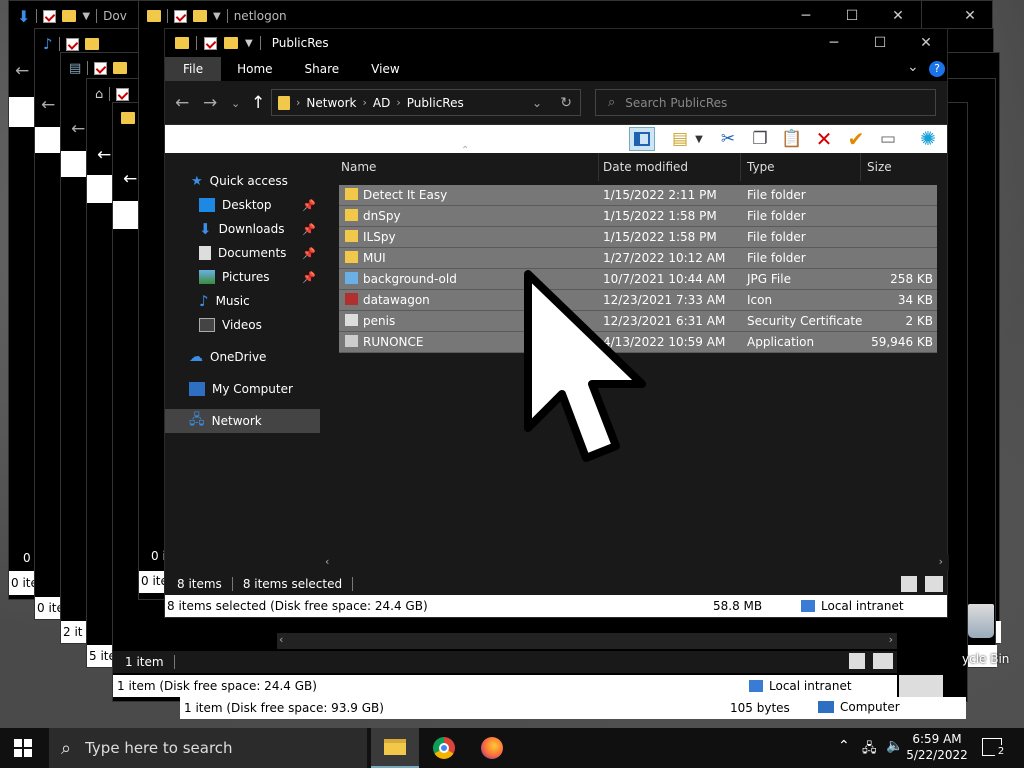  Describe the element at coordinates (801, 167) in the screenshot. I see `column-header-type: Type` at that location.